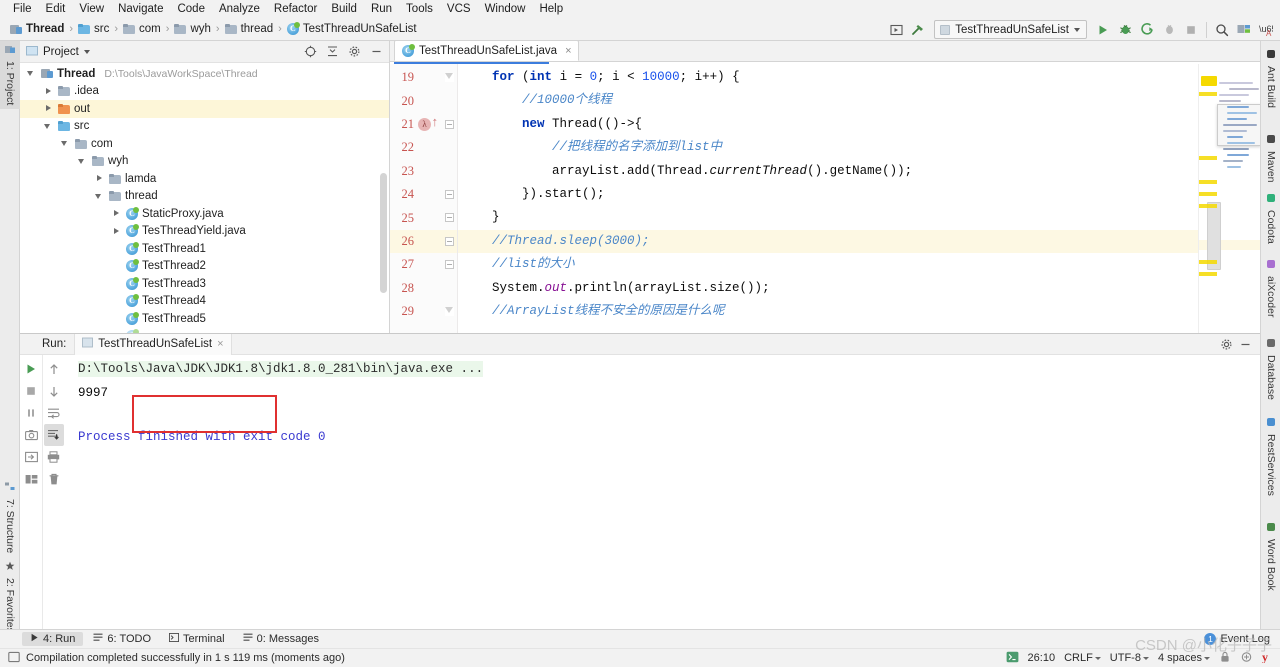  Describe the element at coordinates (423, 194) in the screenshot. I see `gutter-line: 24` at that location.